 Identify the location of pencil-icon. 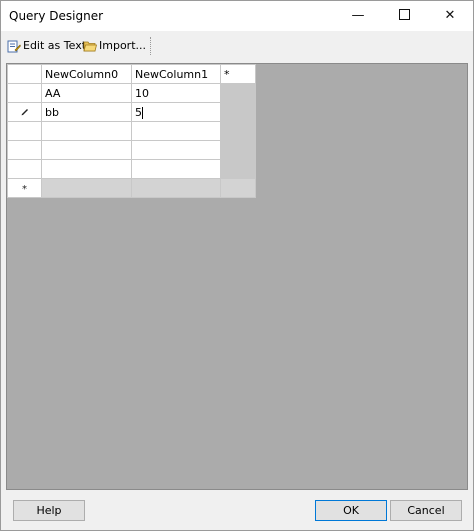
(24, 111).